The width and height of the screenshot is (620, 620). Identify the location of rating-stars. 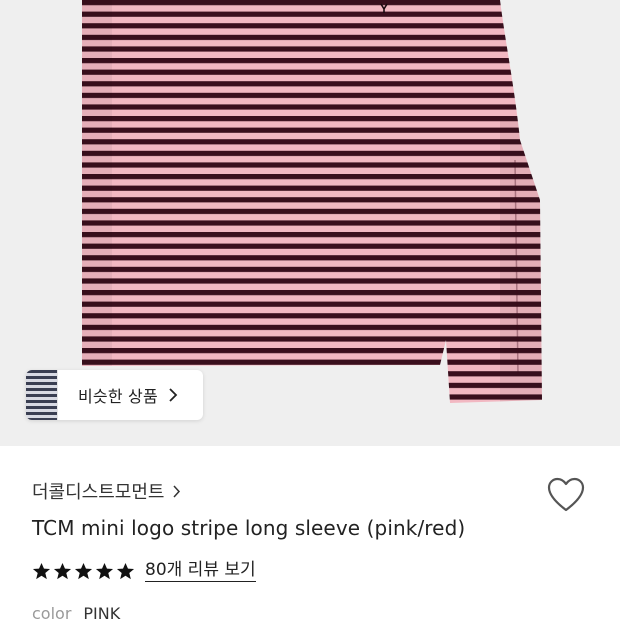
(83, 571).